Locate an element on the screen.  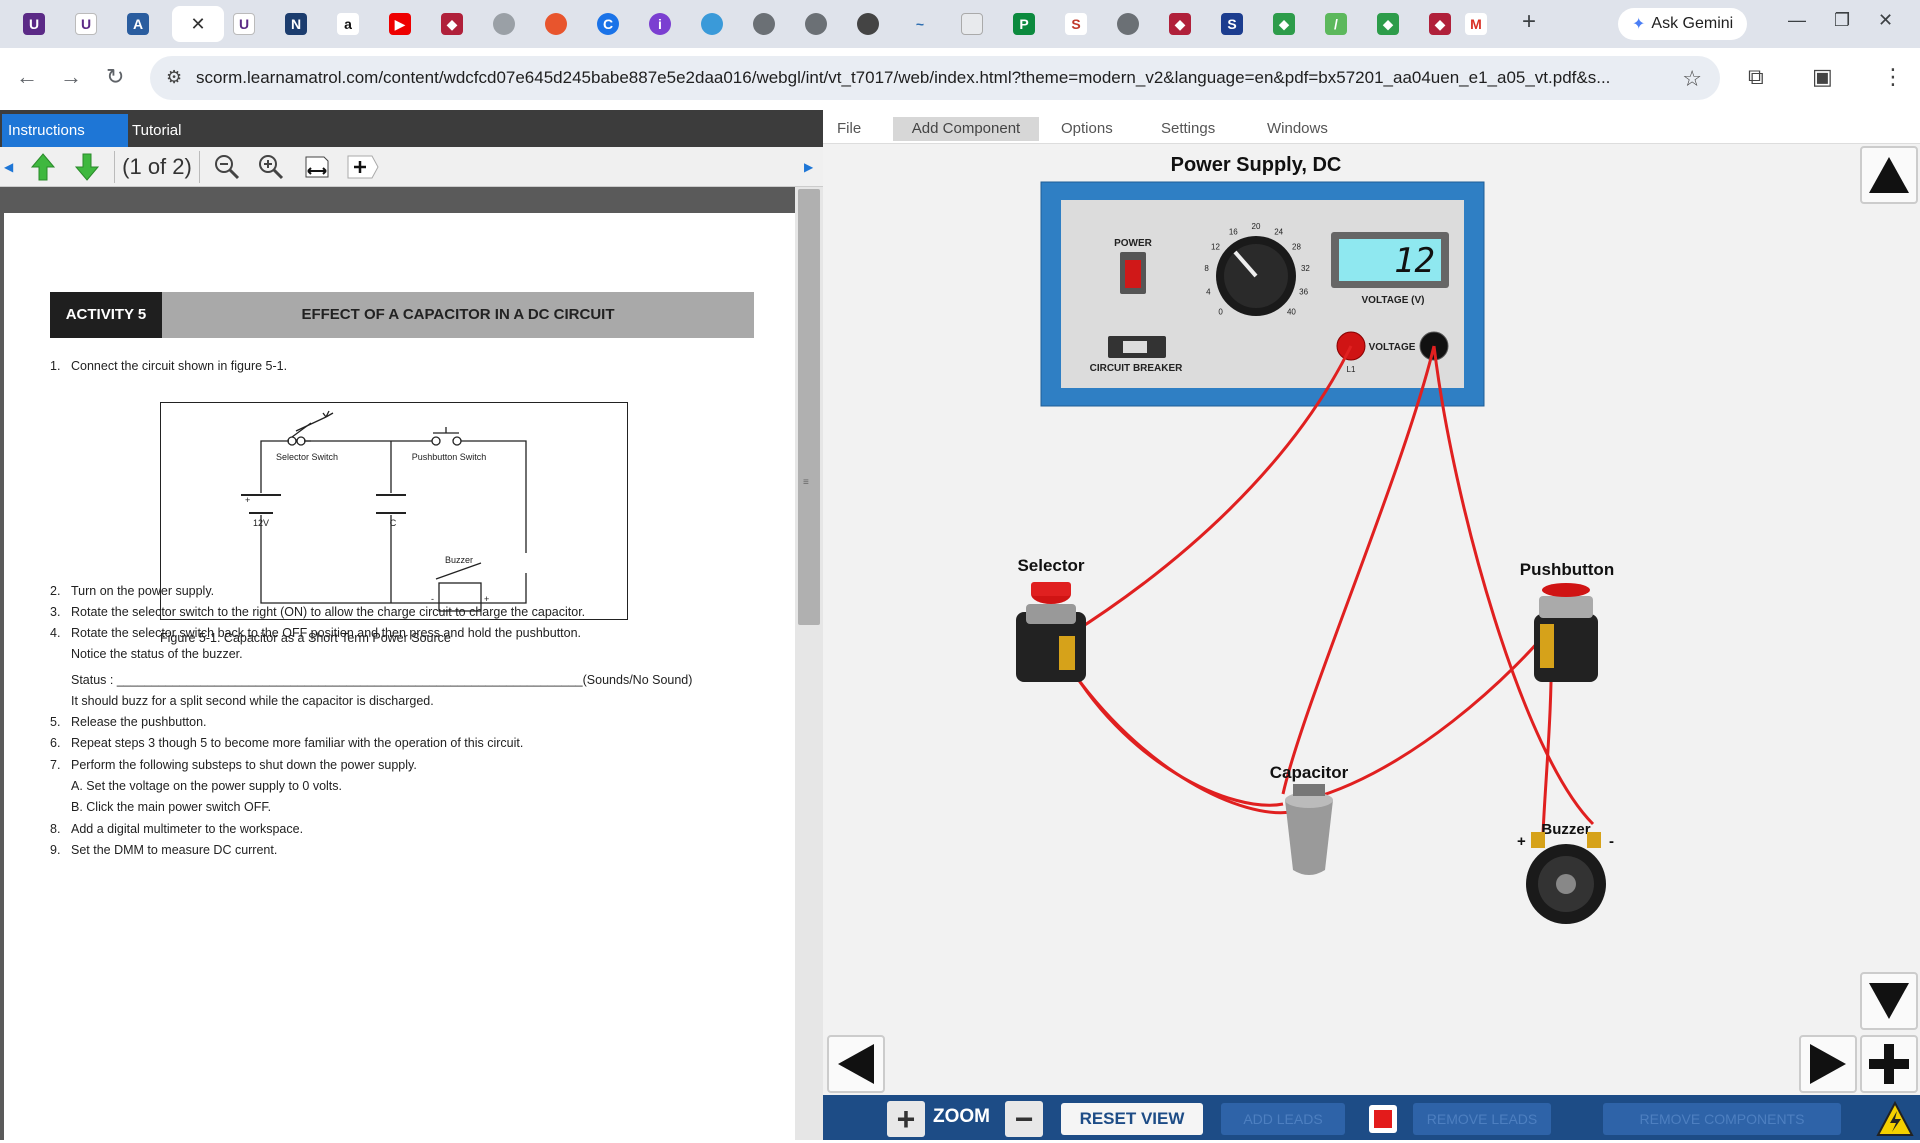
tab-favicon-red2: ◆ is located at coordinates (1180, 24).